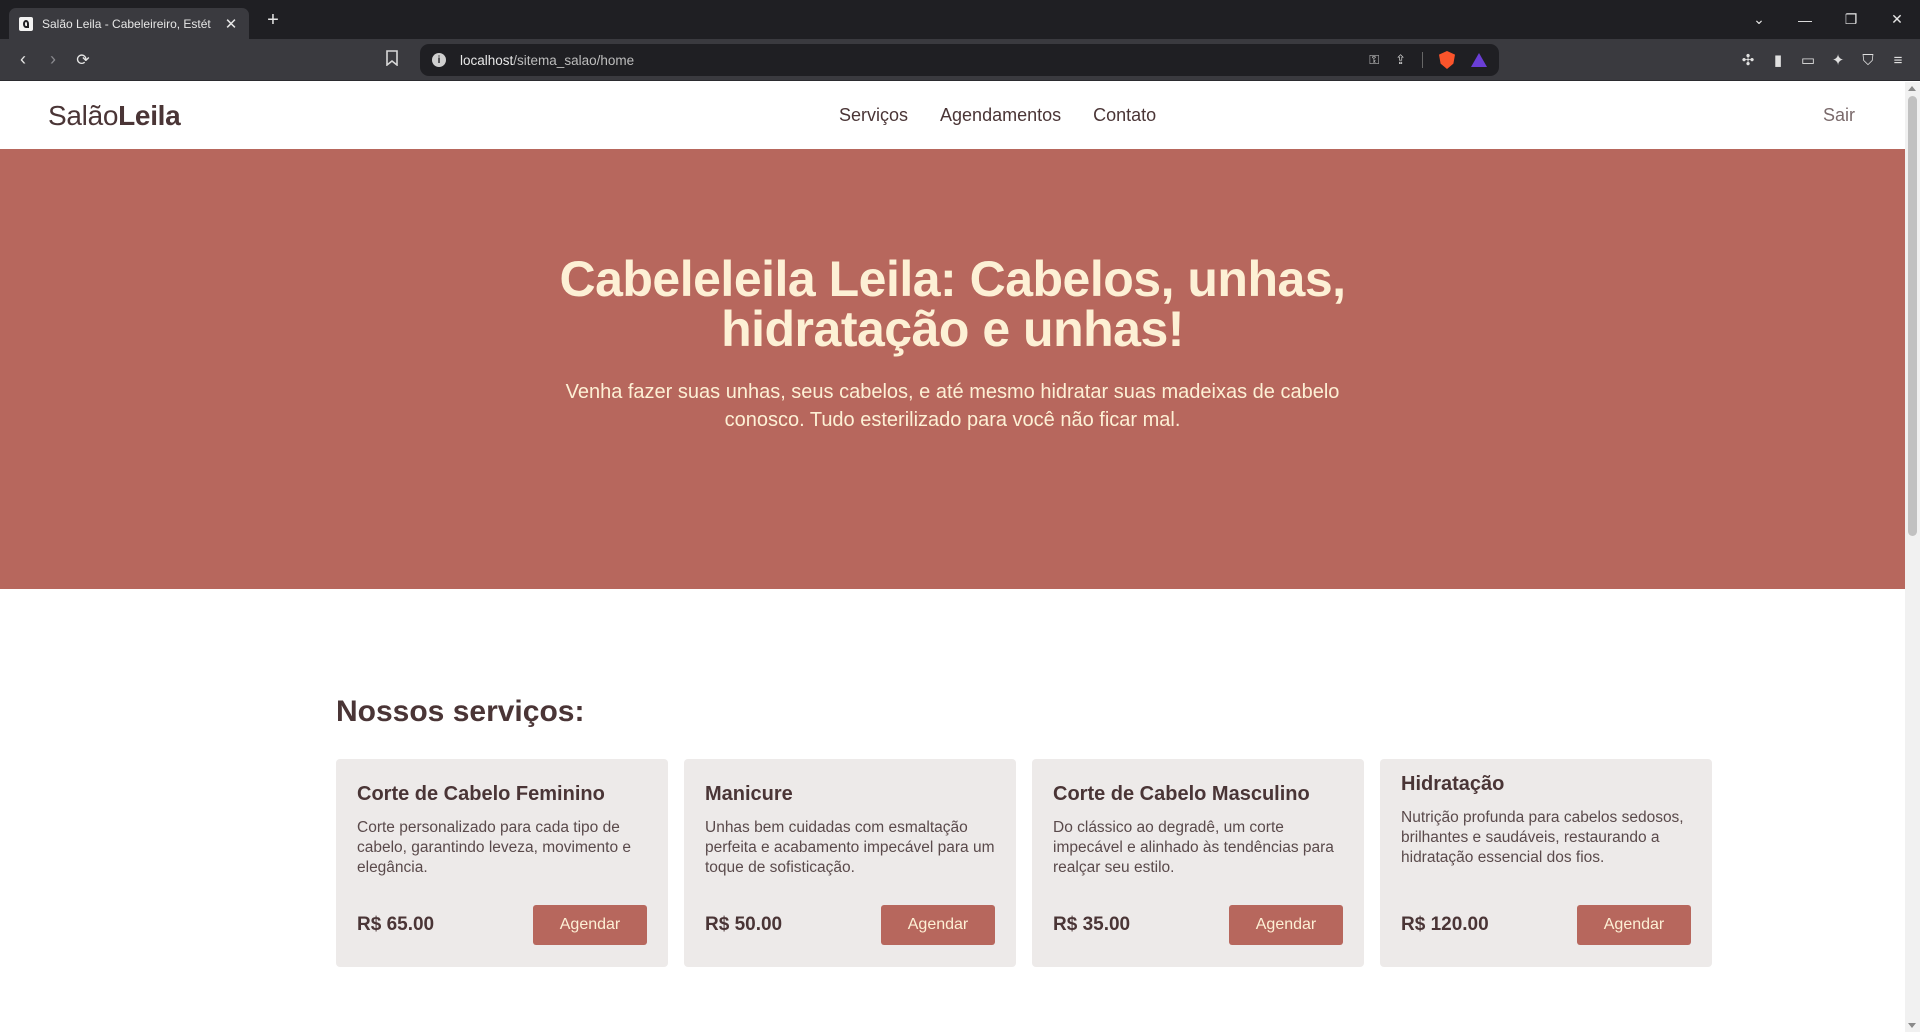 The width and height of the screenshot is (1920, 1032). Describe the element at coordinates (231, 24) in the screenshot. I see `close-tab-icon: ✕` at that location.